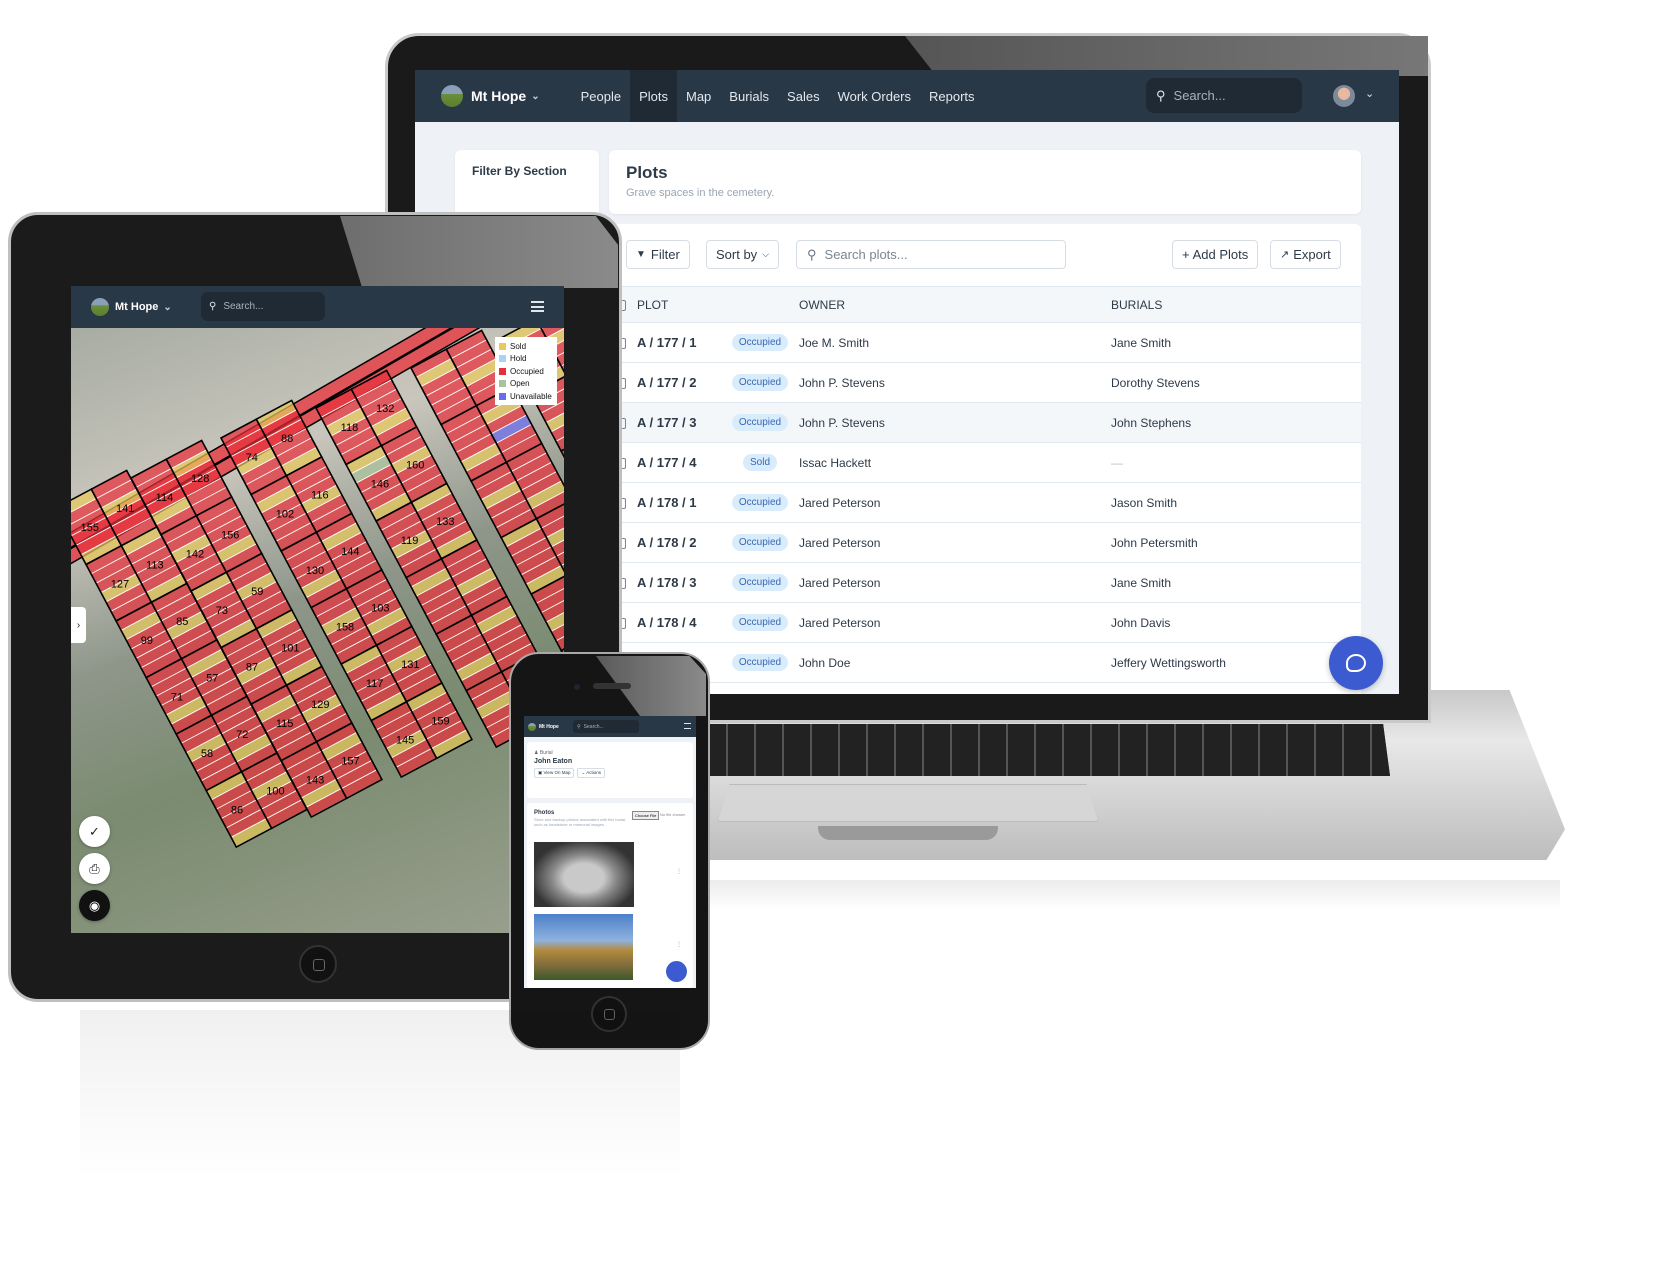 This screenshot has height=1276, width=1665. I want to click on column-burials: BURIALS, so click(1236, 304).